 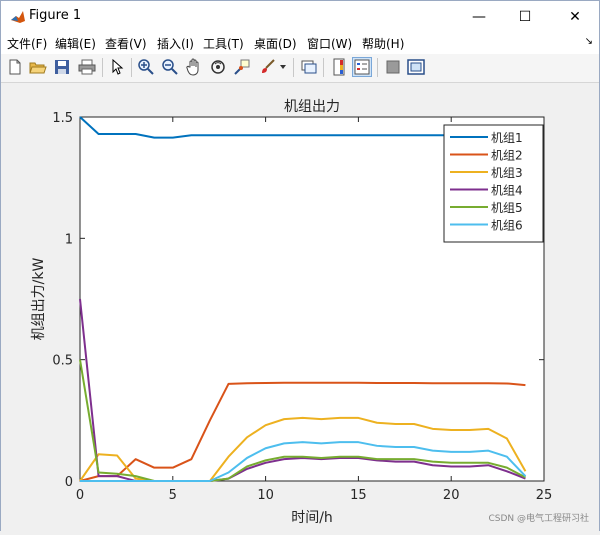 What do you see at coordinates (62, 118) in the screenshot?
I see `y-tick-label: 1.5` at bounding box center [62, 118].